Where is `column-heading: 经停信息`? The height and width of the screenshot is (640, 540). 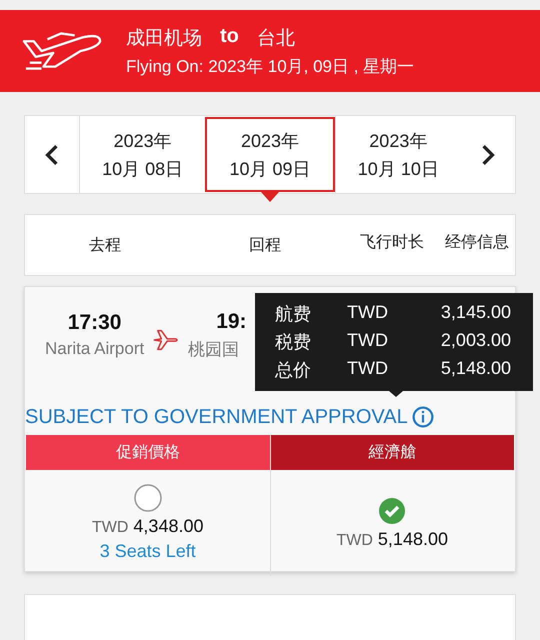 column-heading: 经停信息 is located at coordinates (477, 242).